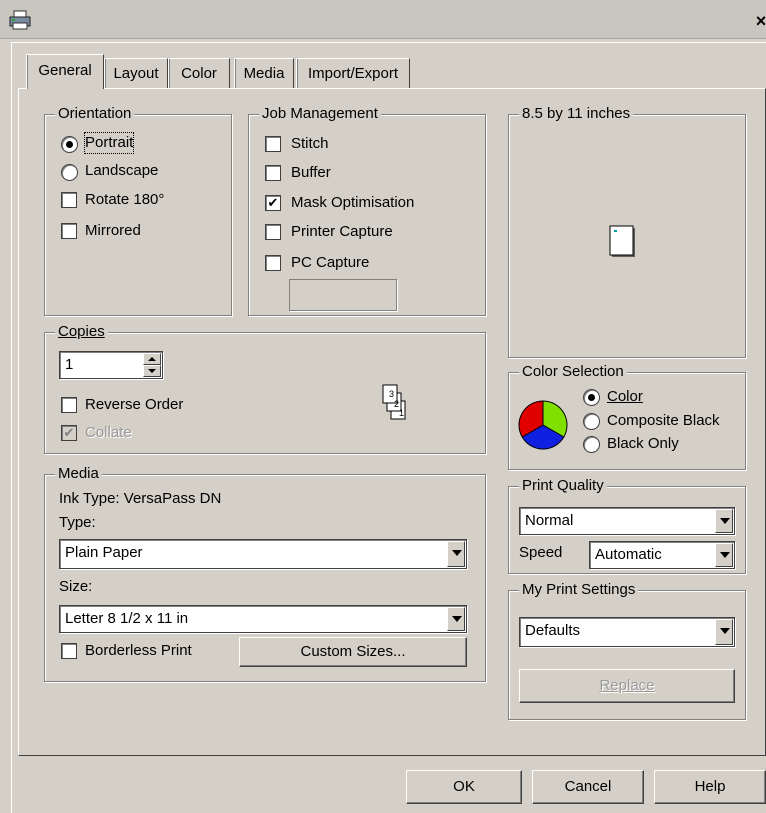  Describe the element at coordinates (263, 554) in the screenshot. I see `type-dropdown: Plain Paper` at that location.